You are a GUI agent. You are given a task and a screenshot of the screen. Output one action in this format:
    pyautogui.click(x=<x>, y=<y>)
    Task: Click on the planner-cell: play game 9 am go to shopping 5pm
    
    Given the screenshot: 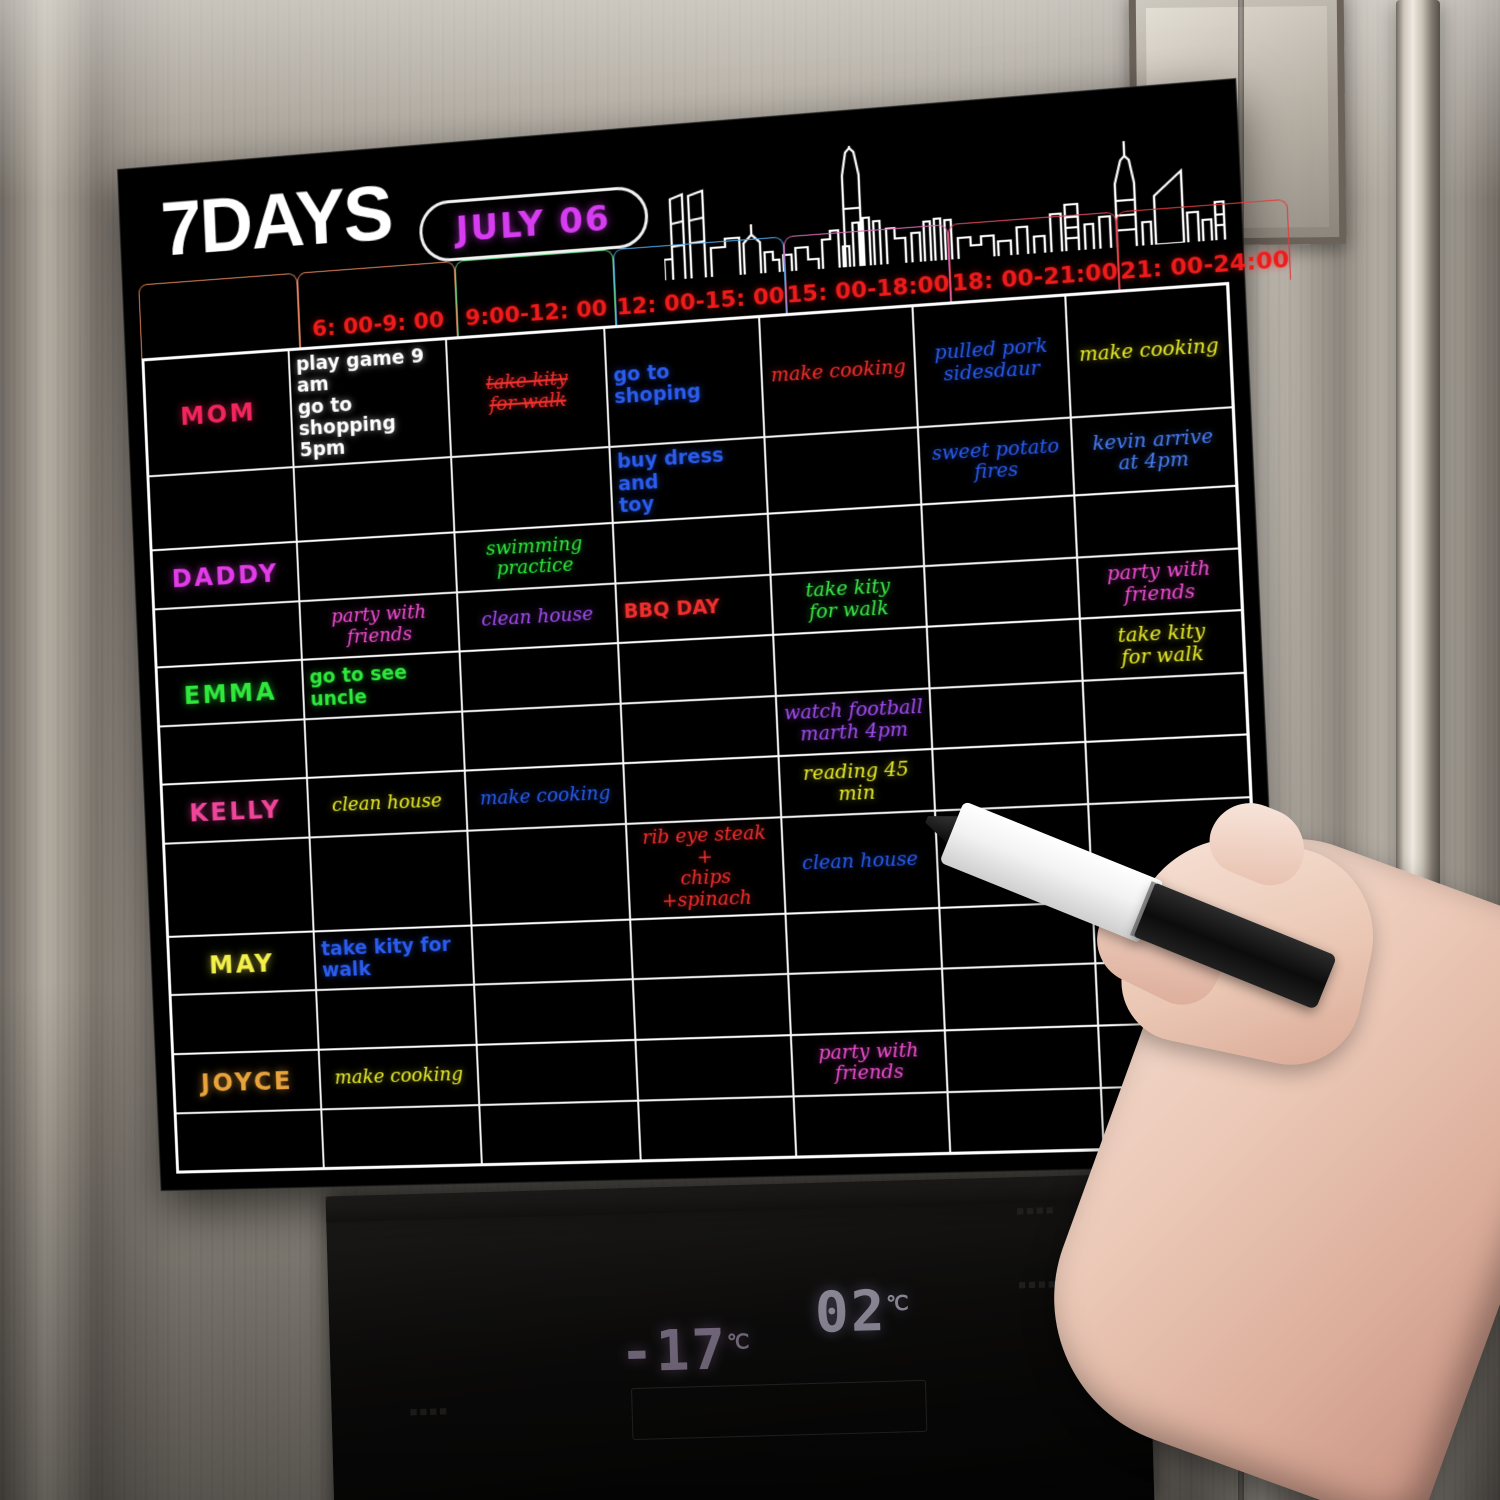 What is the action you would take?
    pyautogui.click(x=369, y=403)
    